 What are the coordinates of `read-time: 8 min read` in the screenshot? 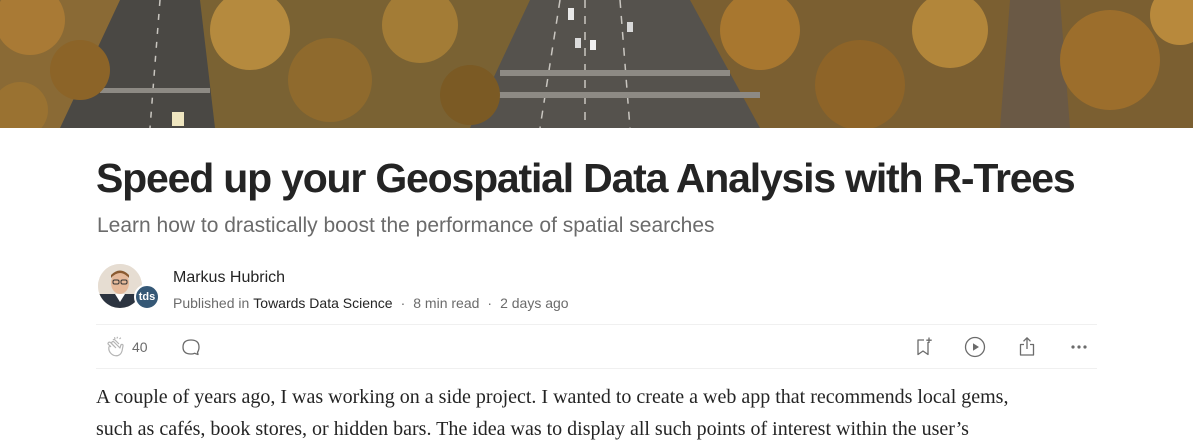 It's located at (446, 303).